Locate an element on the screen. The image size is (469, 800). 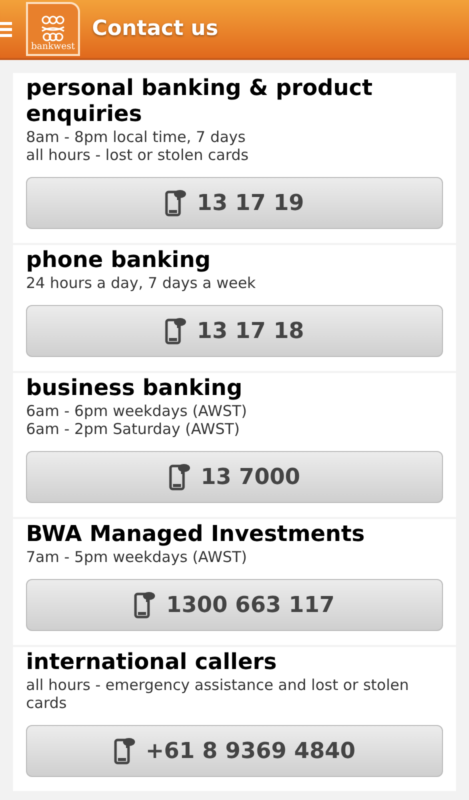
contact-title: BWA Managed Investments is located at coordinates (196, 535).